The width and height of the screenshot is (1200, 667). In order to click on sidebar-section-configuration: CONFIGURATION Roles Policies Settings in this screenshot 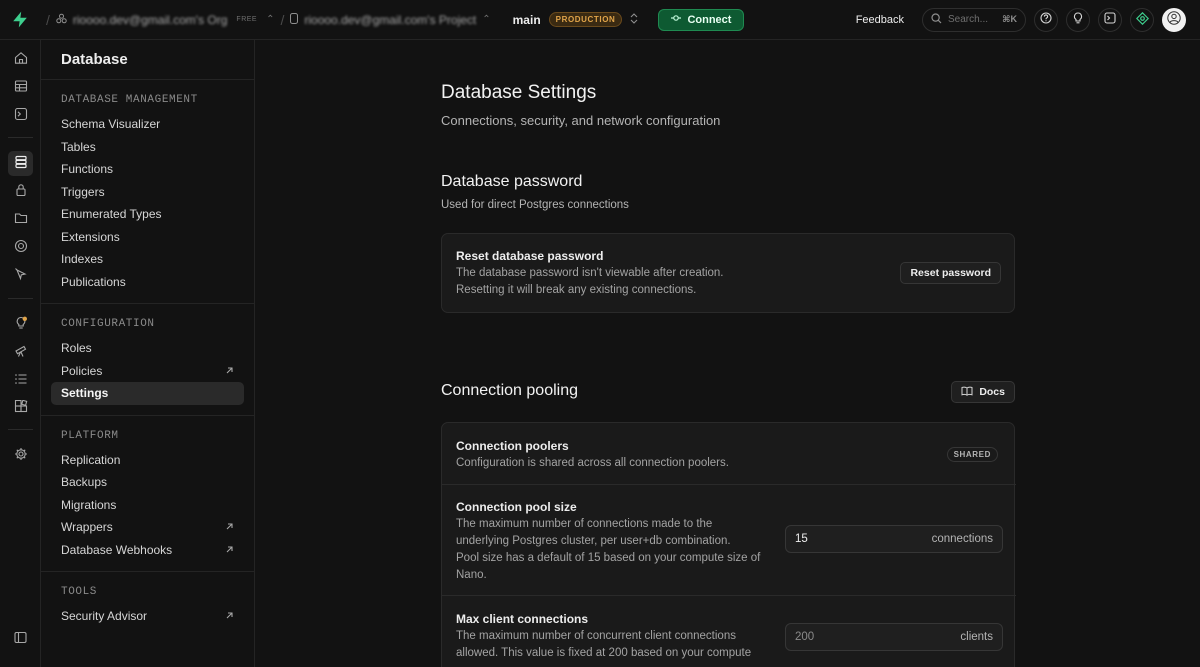, I will do `click(147, 360)`.